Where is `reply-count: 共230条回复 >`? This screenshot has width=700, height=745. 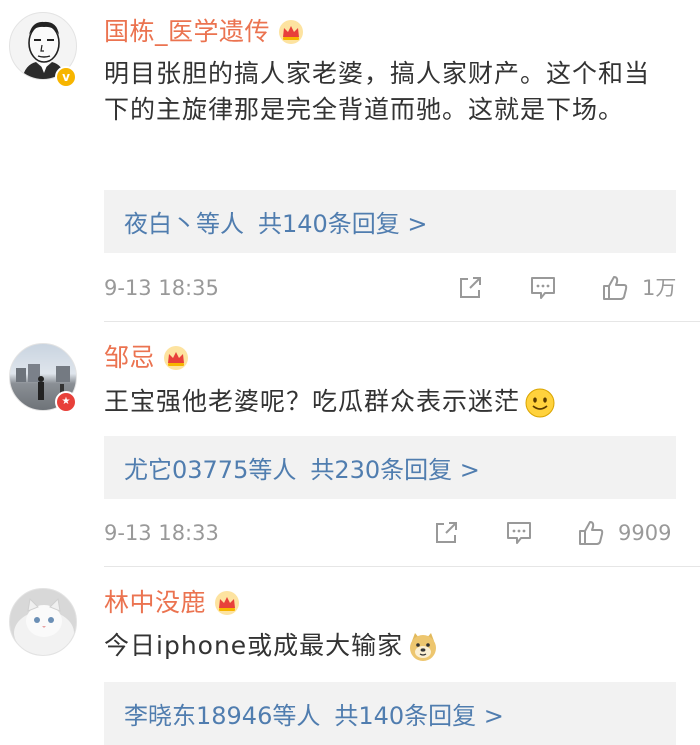 reply-count: 共230条回复 > is located at coordinates (395, 467).